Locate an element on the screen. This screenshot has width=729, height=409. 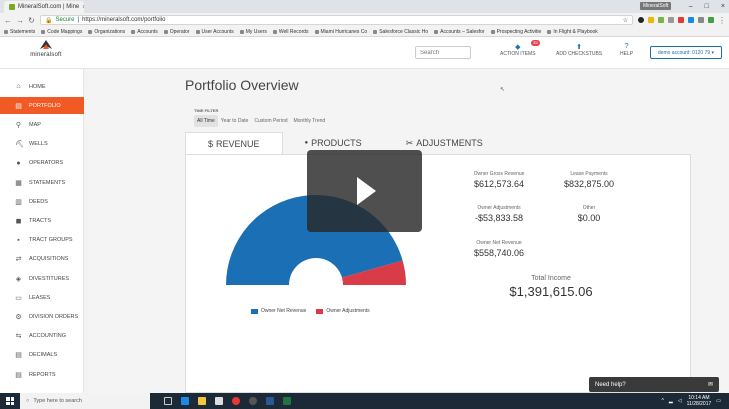
close-tab-icon: × is located at coordinates (83, 7).